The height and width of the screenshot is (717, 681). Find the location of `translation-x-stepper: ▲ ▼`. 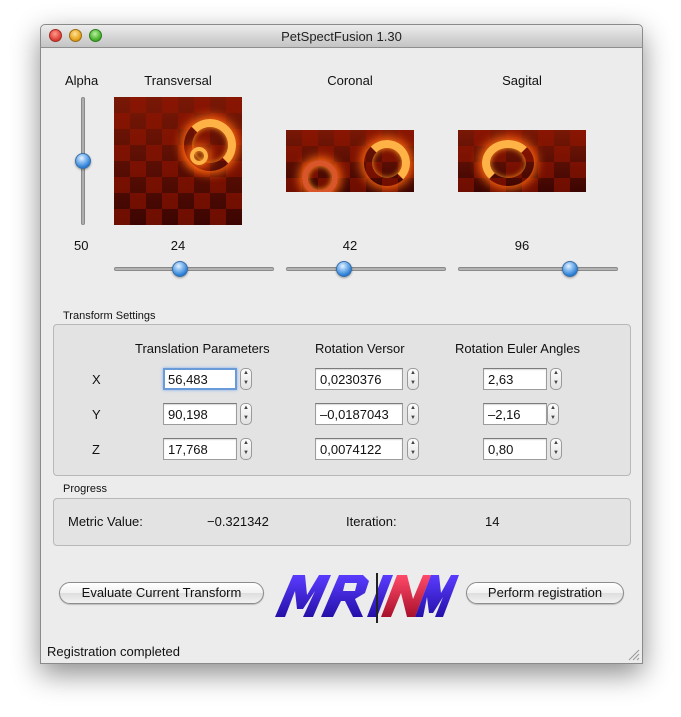

translation-x-stepper: ▲ ▼ is located at coordinates (246, 379).